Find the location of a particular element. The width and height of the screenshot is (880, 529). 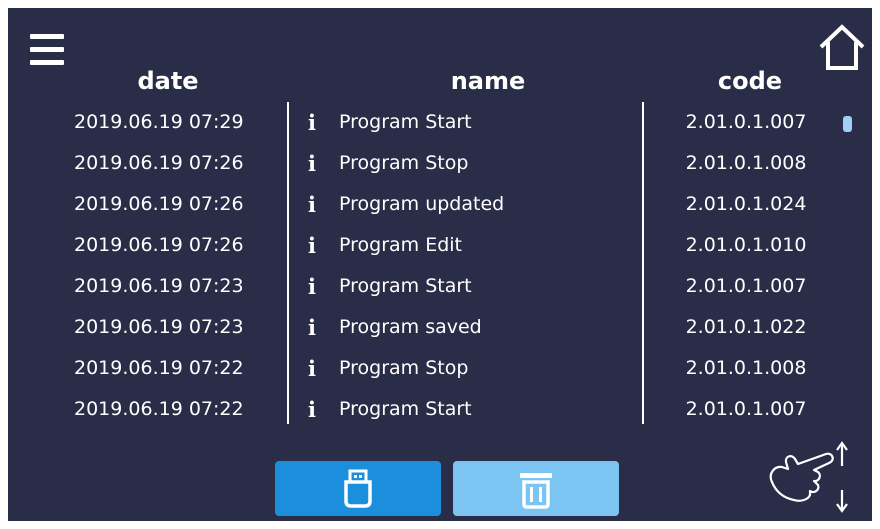

home-button is located at coordinates (842, 47).